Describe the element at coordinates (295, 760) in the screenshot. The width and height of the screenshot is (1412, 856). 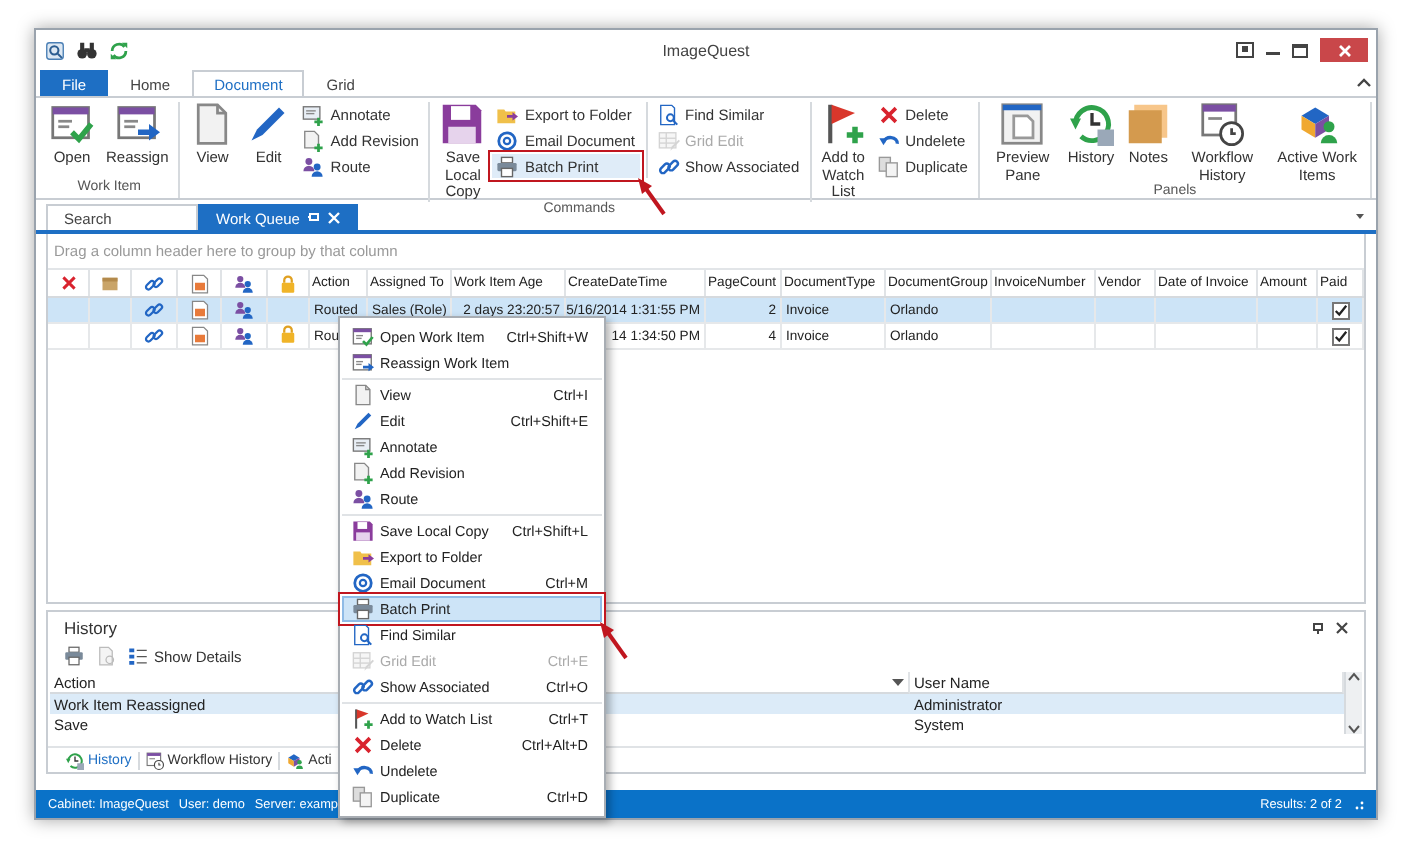
I see `cubes-person-icon` at that location.